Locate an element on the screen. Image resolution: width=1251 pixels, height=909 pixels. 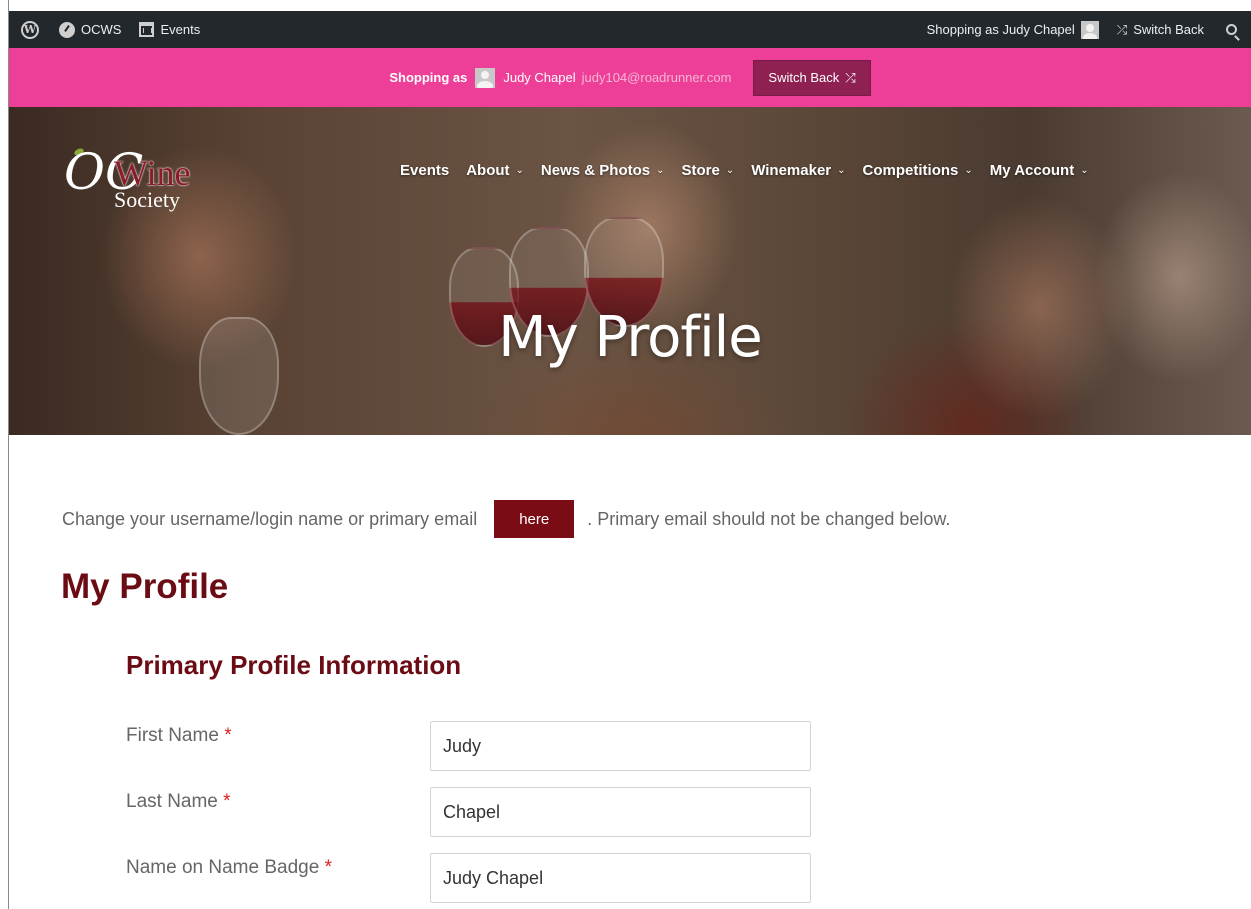
nav-item-events: Events is located at coordinates (424, 170).